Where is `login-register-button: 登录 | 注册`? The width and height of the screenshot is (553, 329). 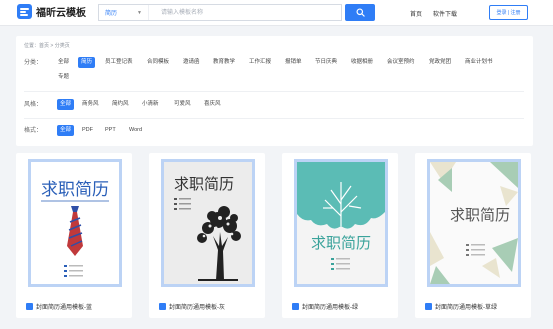
login-register-button: 登录 | 注册 is located at coordinates (508, 12).